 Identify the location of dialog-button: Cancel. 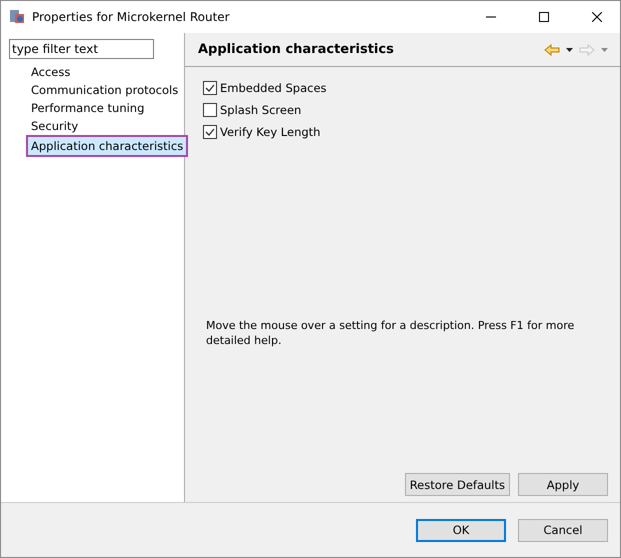
(563, 530).